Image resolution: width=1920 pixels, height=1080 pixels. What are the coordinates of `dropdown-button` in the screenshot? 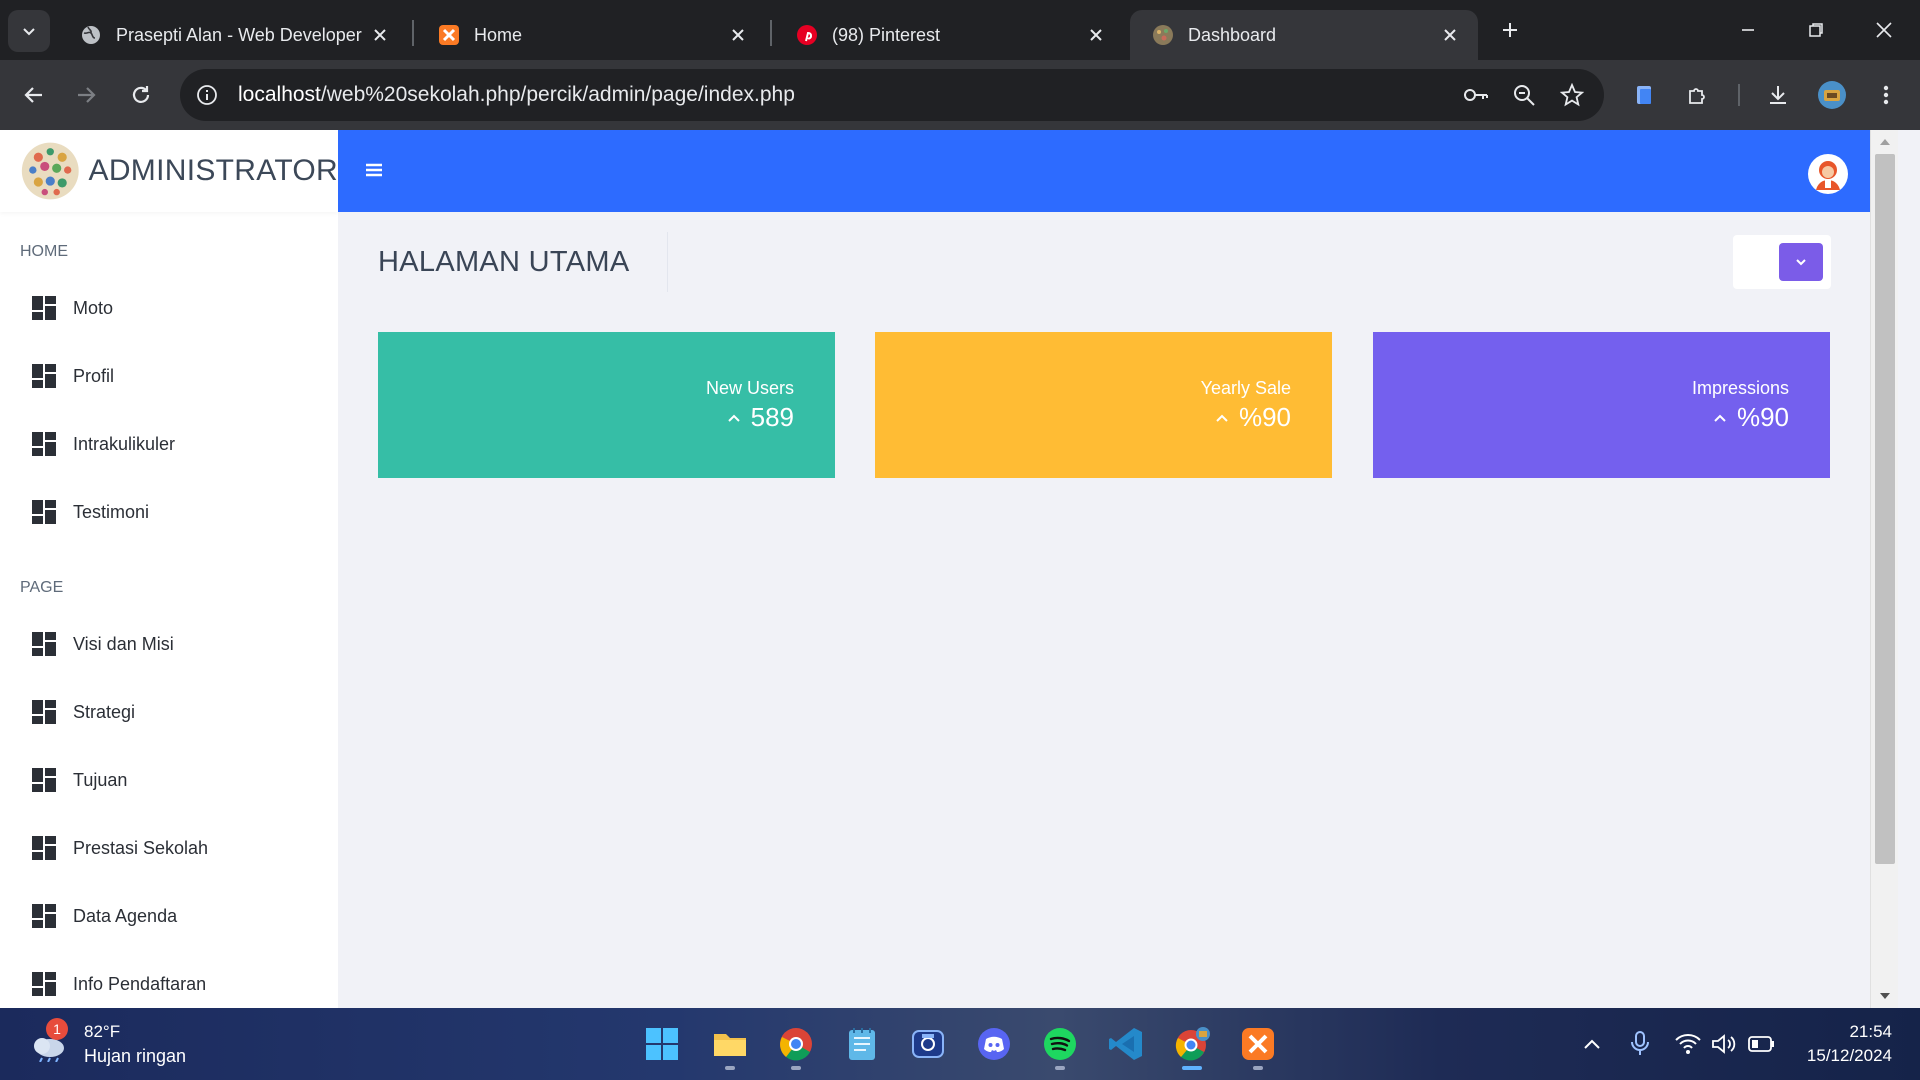 It's located at (1801, 262).